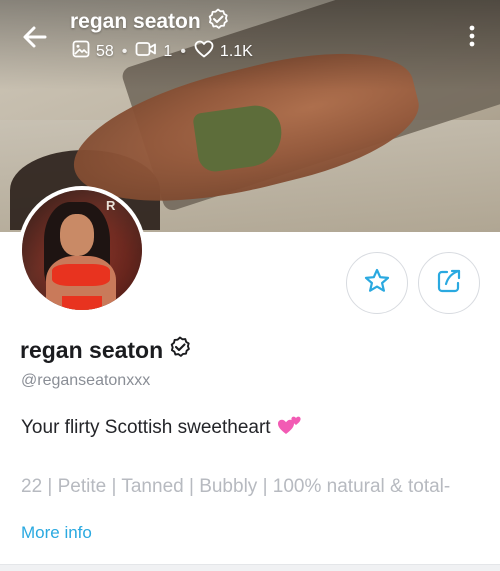 Image resolution: width=500 pixels, height=571 pixels. Describe the element at coordinates (81, 275) in the screenshot. I see `avatar-top` at that location.